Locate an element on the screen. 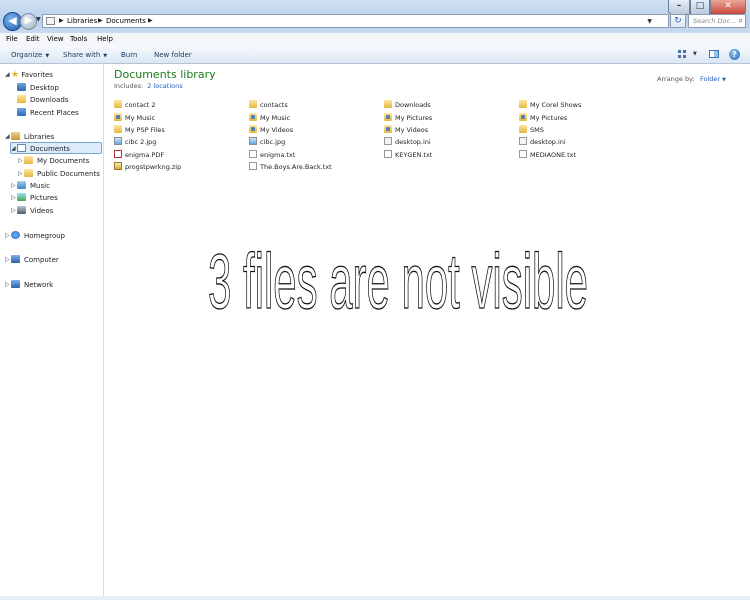 Image resolution: width=750 pixels, height=600 pixels. file-item: cibc.jpg is located at coordinates (267, 141).